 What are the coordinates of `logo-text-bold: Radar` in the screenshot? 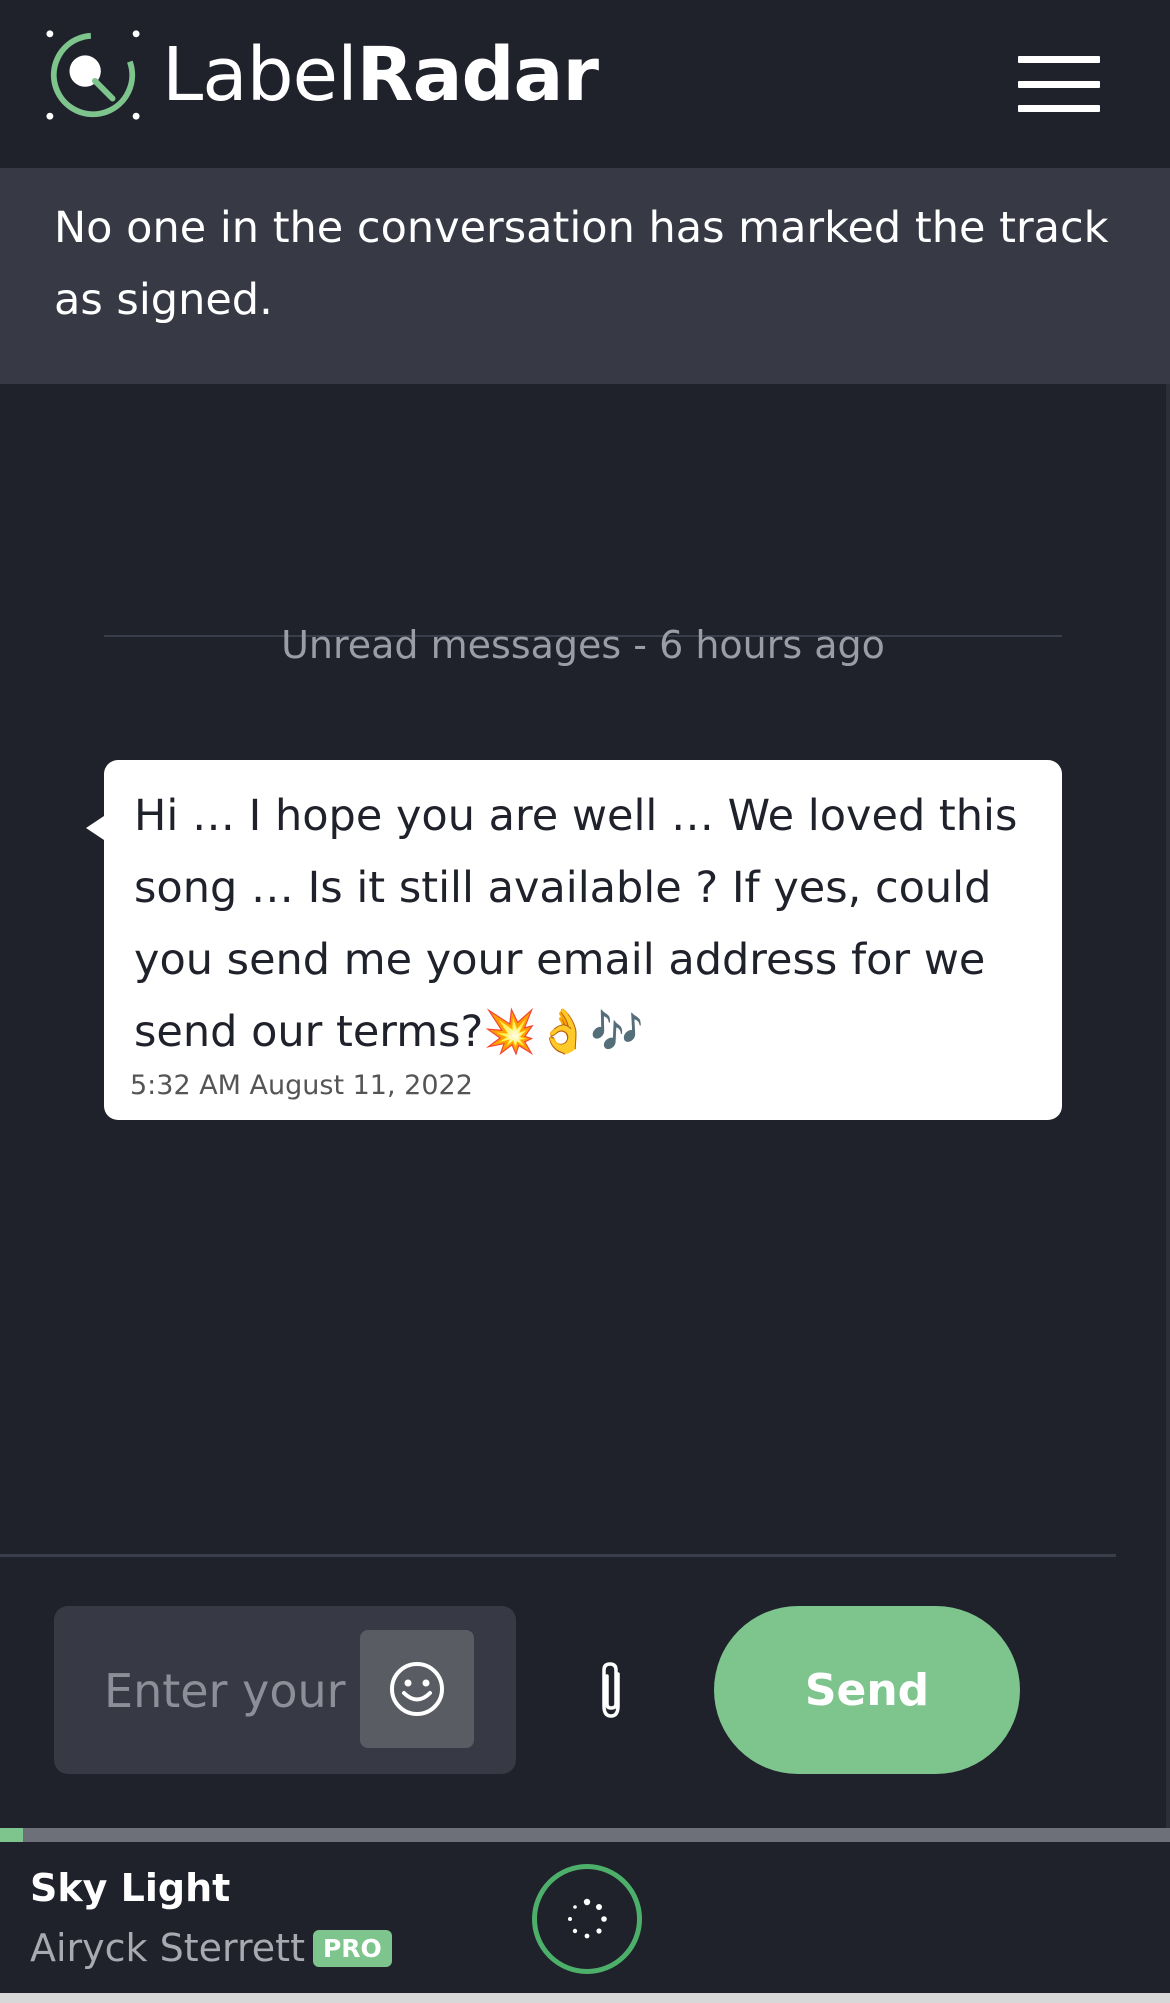 It's located at (477, 75).